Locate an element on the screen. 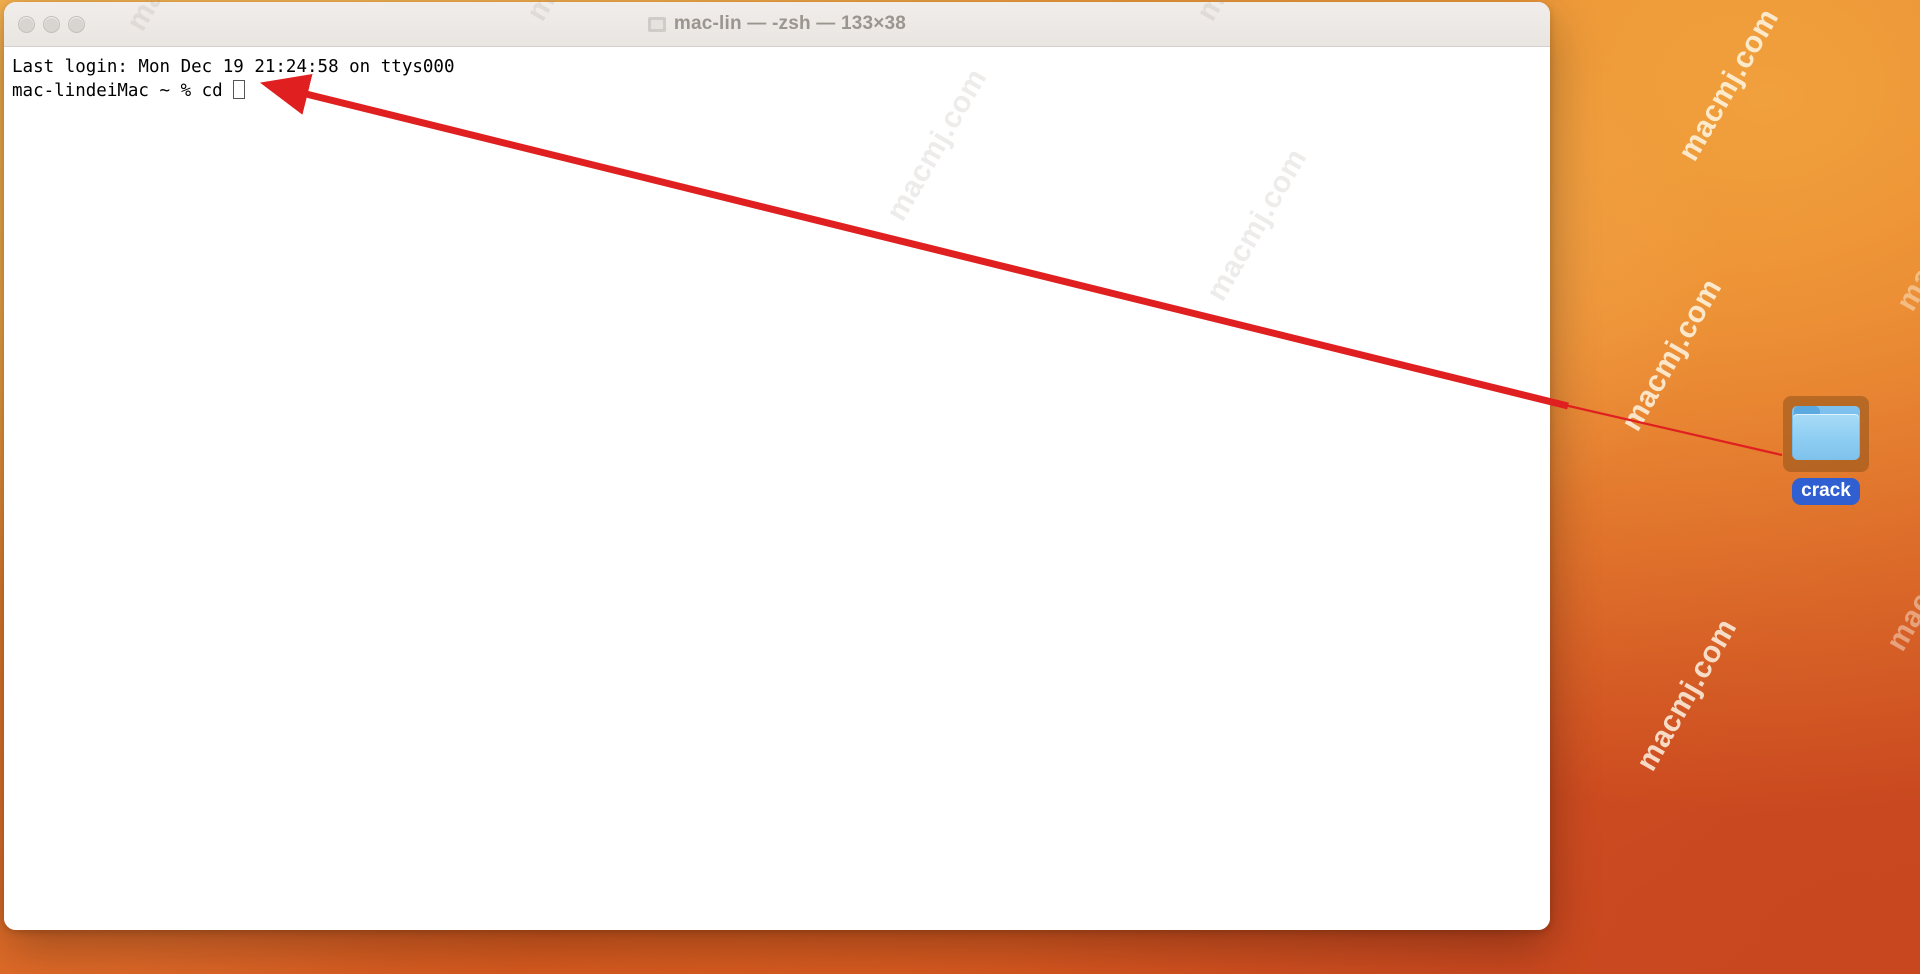  window-title-group: mac-lin — -zsh — 133×38 is located at coordinates (777, 24).